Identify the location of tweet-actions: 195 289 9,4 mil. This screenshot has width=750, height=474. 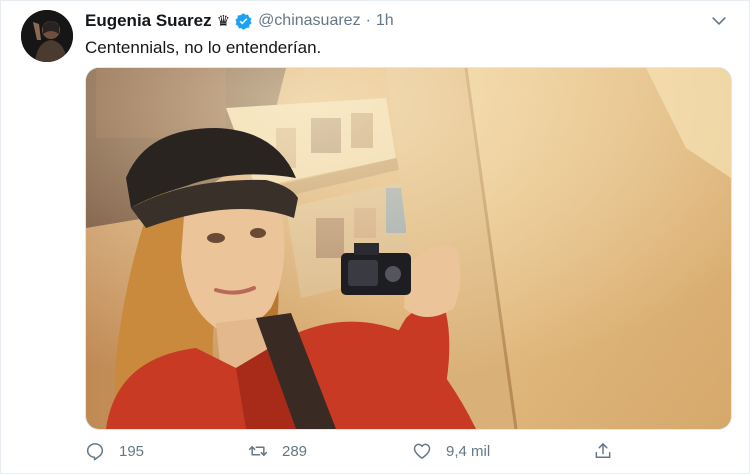
(357, 451).